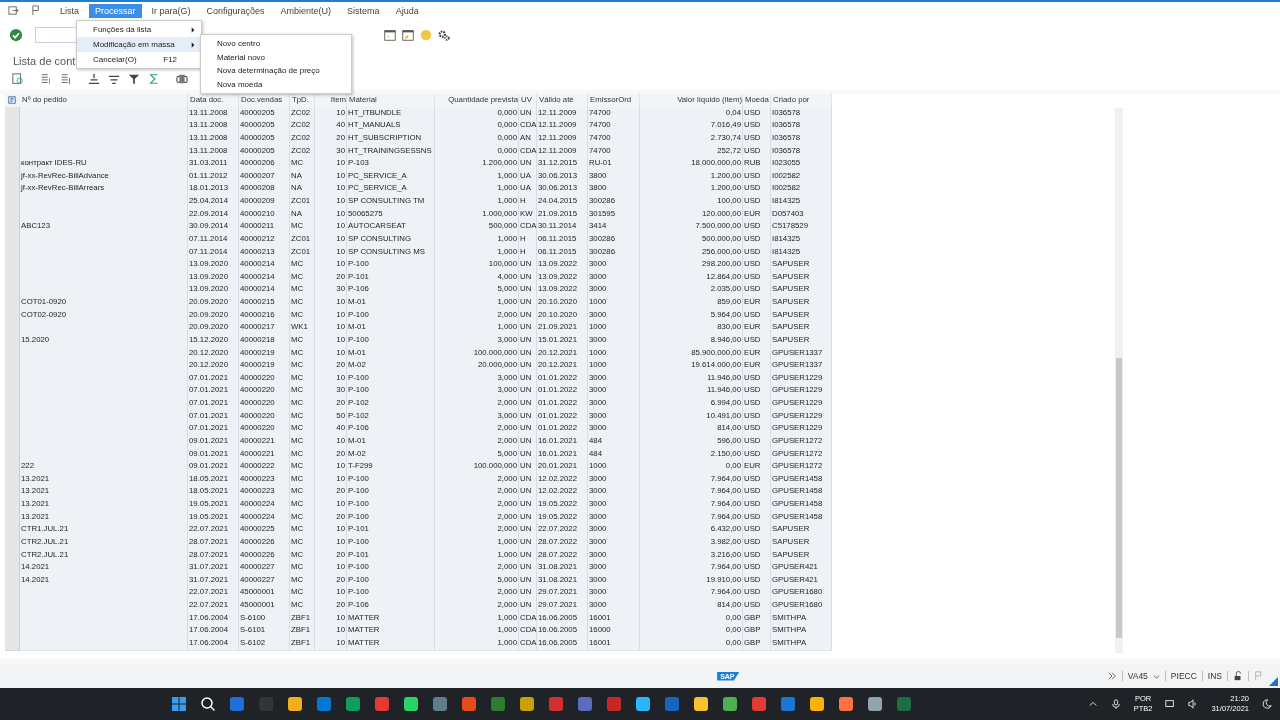 This screenshot has width=1280, height=720. Describe the element at coordinates (363, 10) in the screenshot. I see `menu-item: Sistema` at that location.